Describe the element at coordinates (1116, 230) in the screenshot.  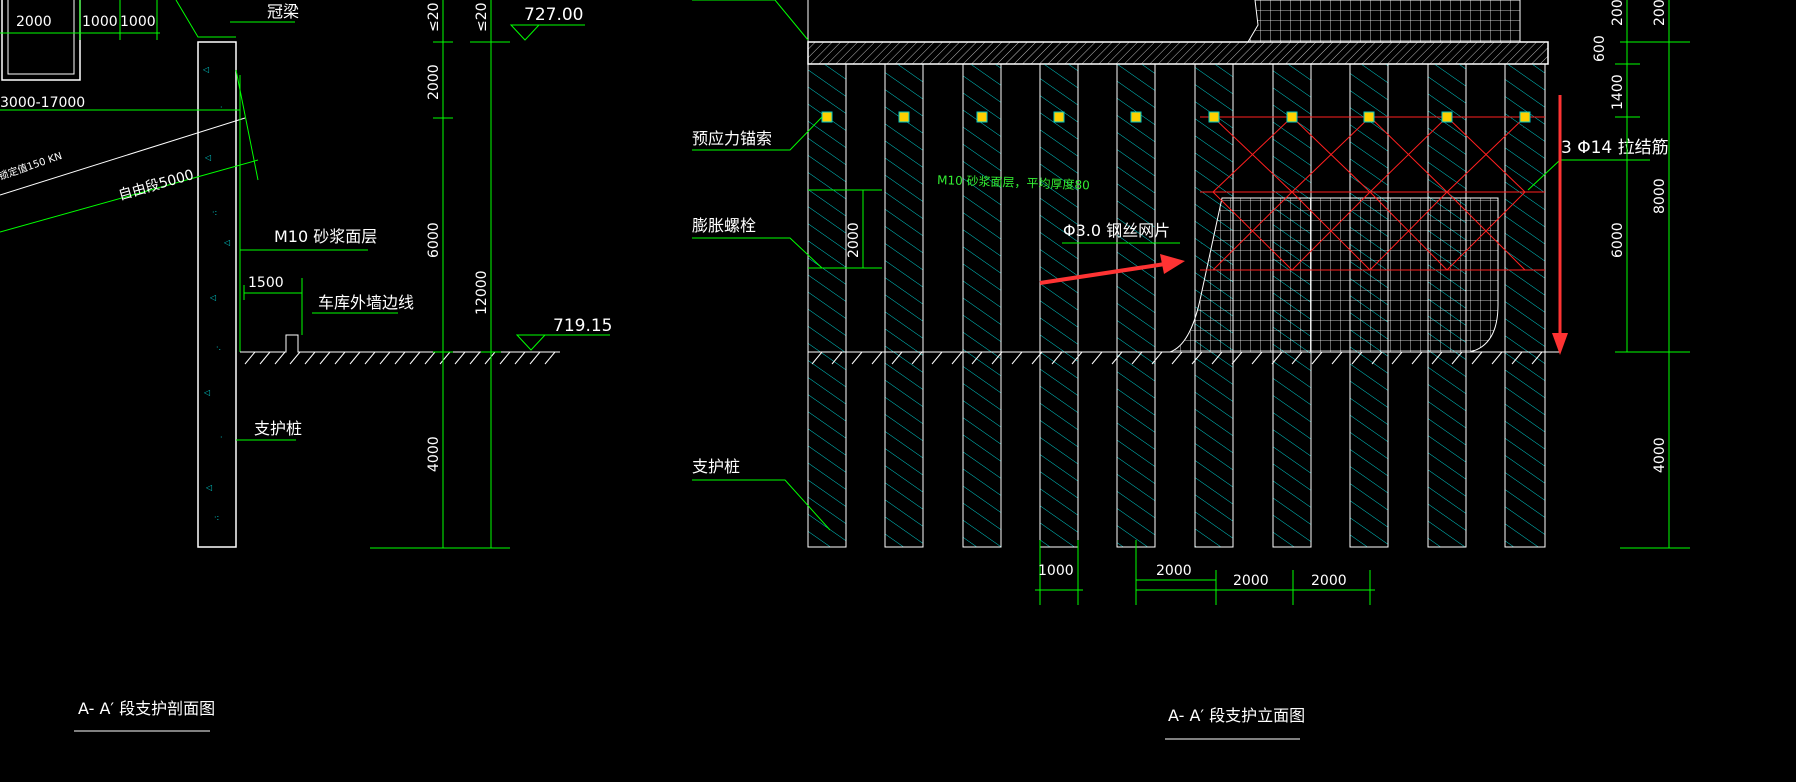
I see `label-mesh: Φ3.0 钢丝网片` at that location.